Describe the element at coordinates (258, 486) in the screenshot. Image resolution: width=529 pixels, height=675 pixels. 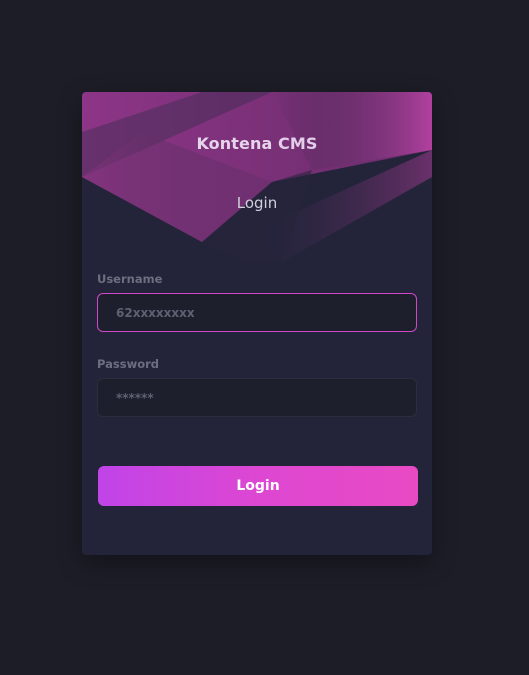
I see `login-button: Login` at that location.